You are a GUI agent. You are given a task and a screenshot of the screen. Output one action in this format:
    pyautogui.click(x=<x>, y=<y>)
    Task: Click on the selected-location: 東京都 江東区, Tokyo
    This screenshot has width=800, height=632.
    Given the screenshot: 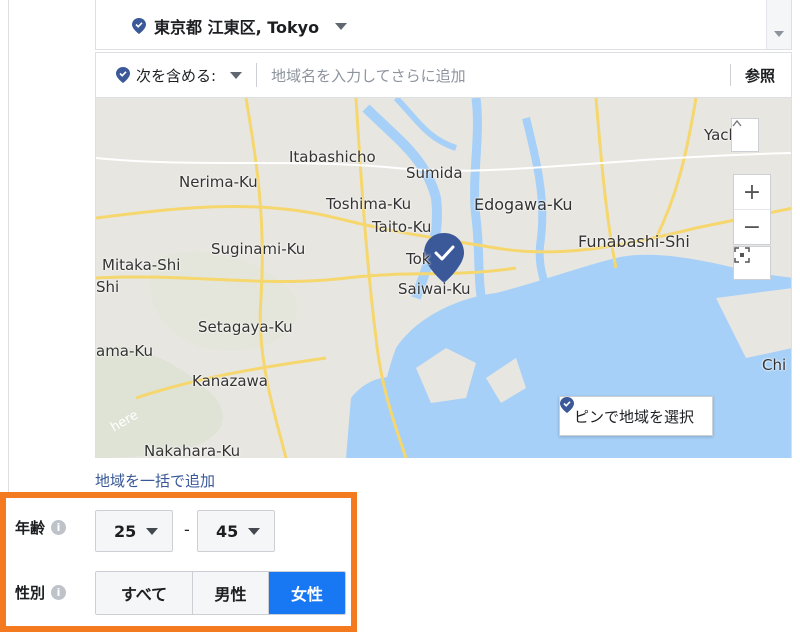 What is the action you would take?
    pyautogui.click(x=240, y=26)
    